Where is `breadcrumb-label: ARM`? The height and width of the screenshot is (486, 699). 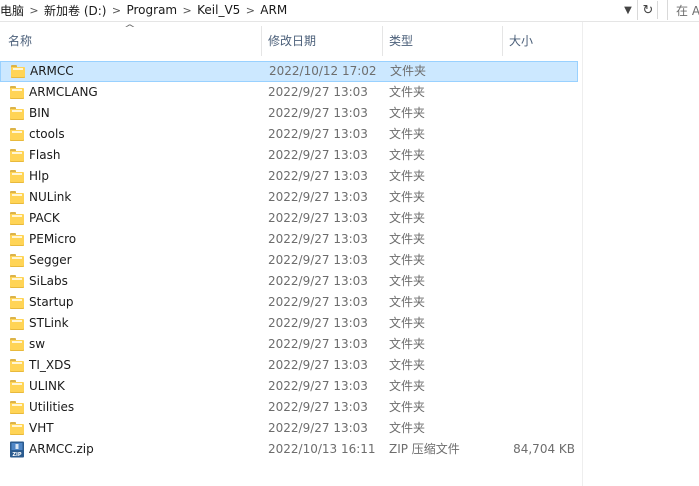 breadcrumb-label: ARM is located at coordinates (273, 10).